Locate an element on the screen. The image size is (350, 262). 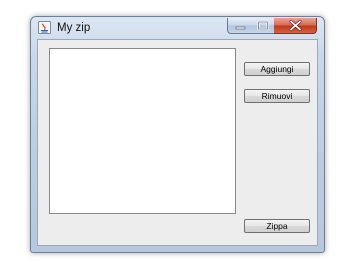
window-title: My zip is located at coordinates (74, 28).